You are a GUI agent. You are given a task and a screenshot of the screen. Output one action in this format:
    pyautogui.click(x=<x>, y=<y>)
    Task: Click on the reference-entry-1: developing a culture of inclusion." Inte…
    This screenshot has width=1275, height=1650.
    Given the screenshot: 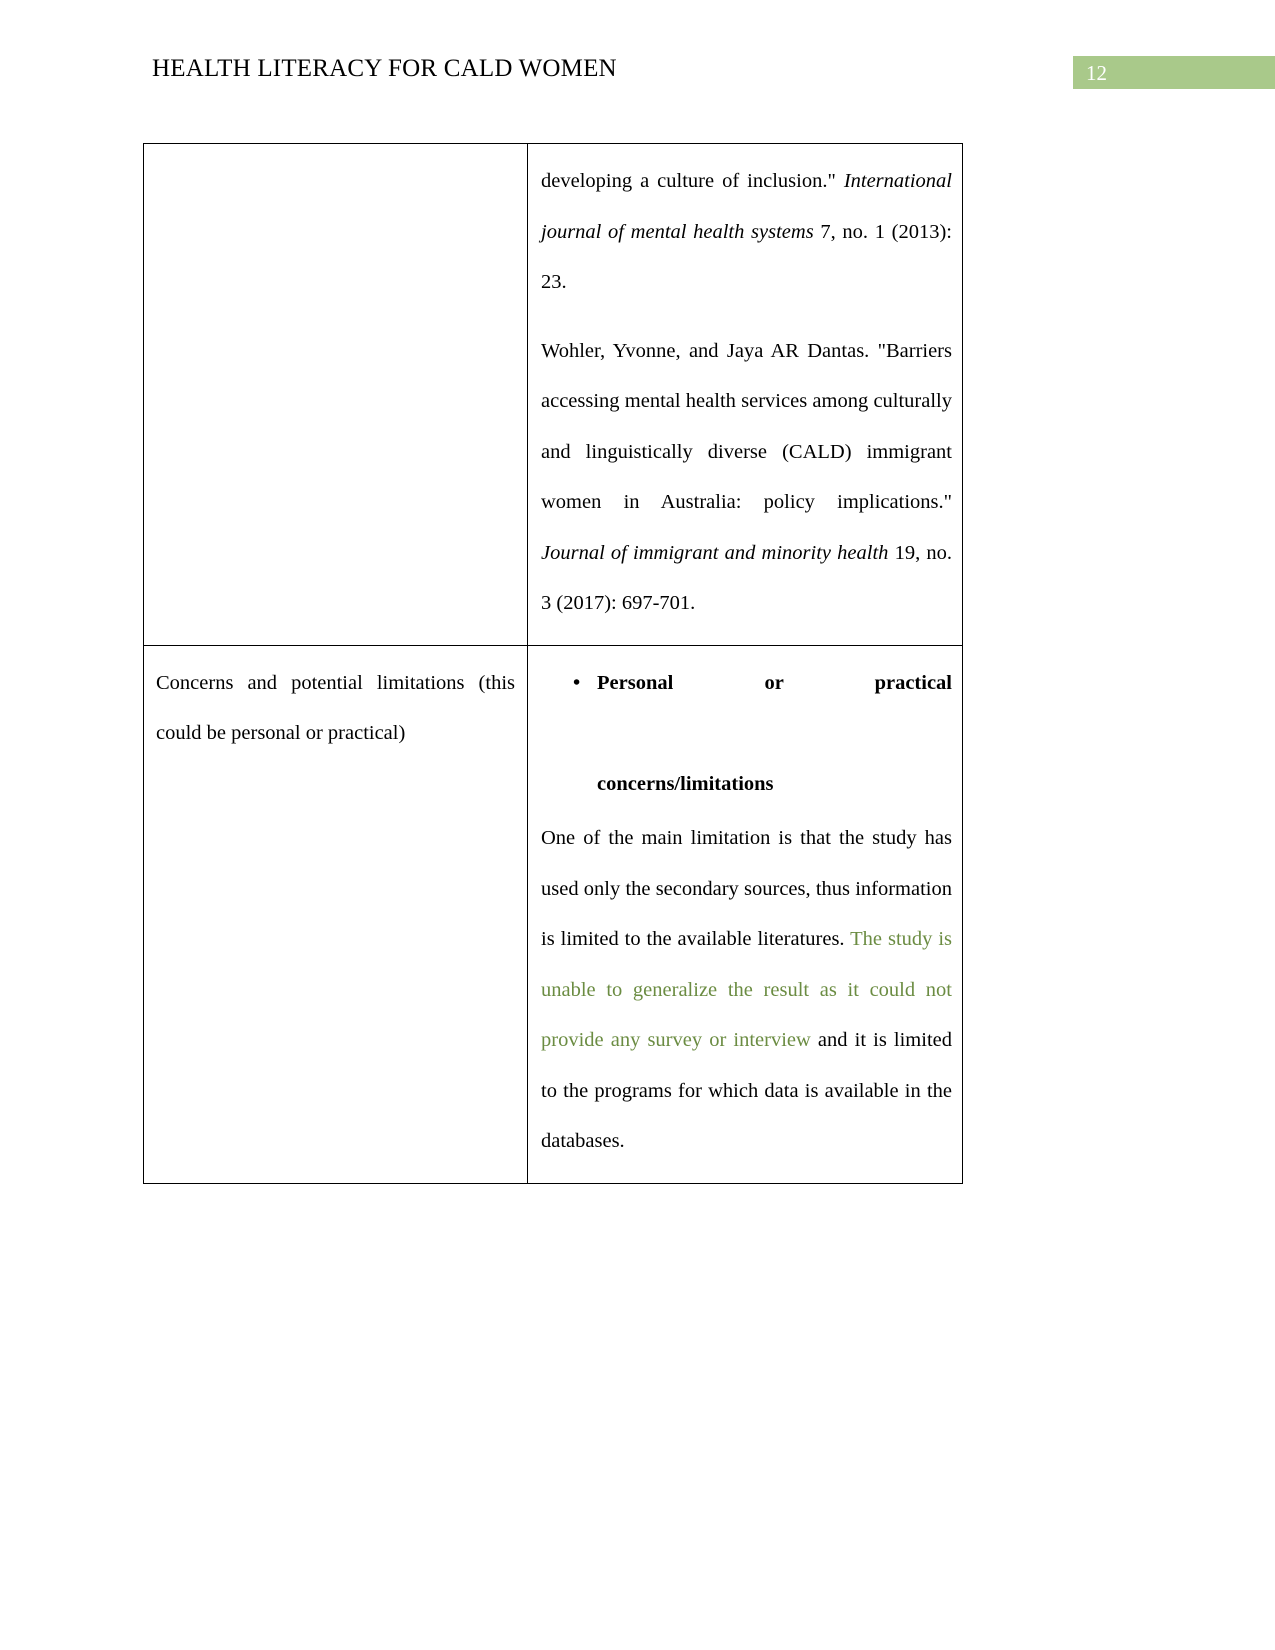 What is the action you would take?
    pyautogui.click(x=746, y=232)
    